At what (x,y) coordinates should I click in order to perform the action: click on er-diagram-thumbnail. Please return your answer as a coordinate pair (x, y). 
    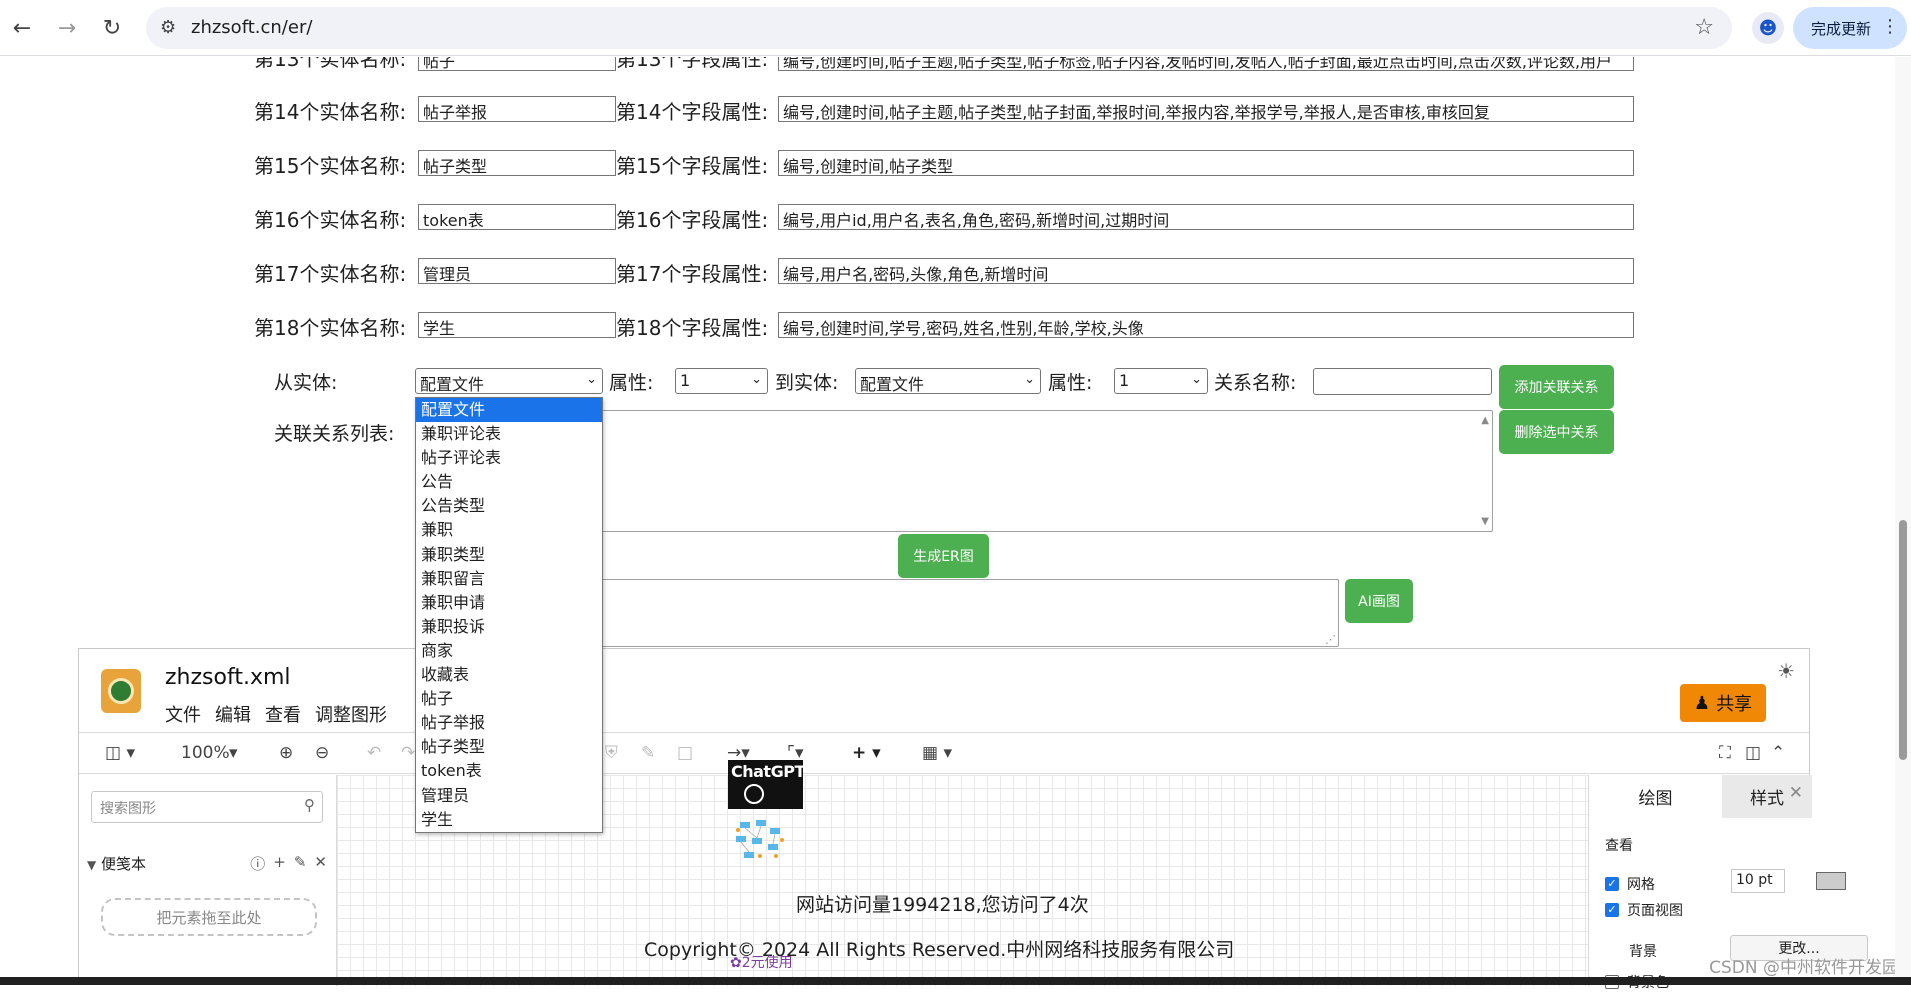
    Looking at the image, I should click on (760, 842).